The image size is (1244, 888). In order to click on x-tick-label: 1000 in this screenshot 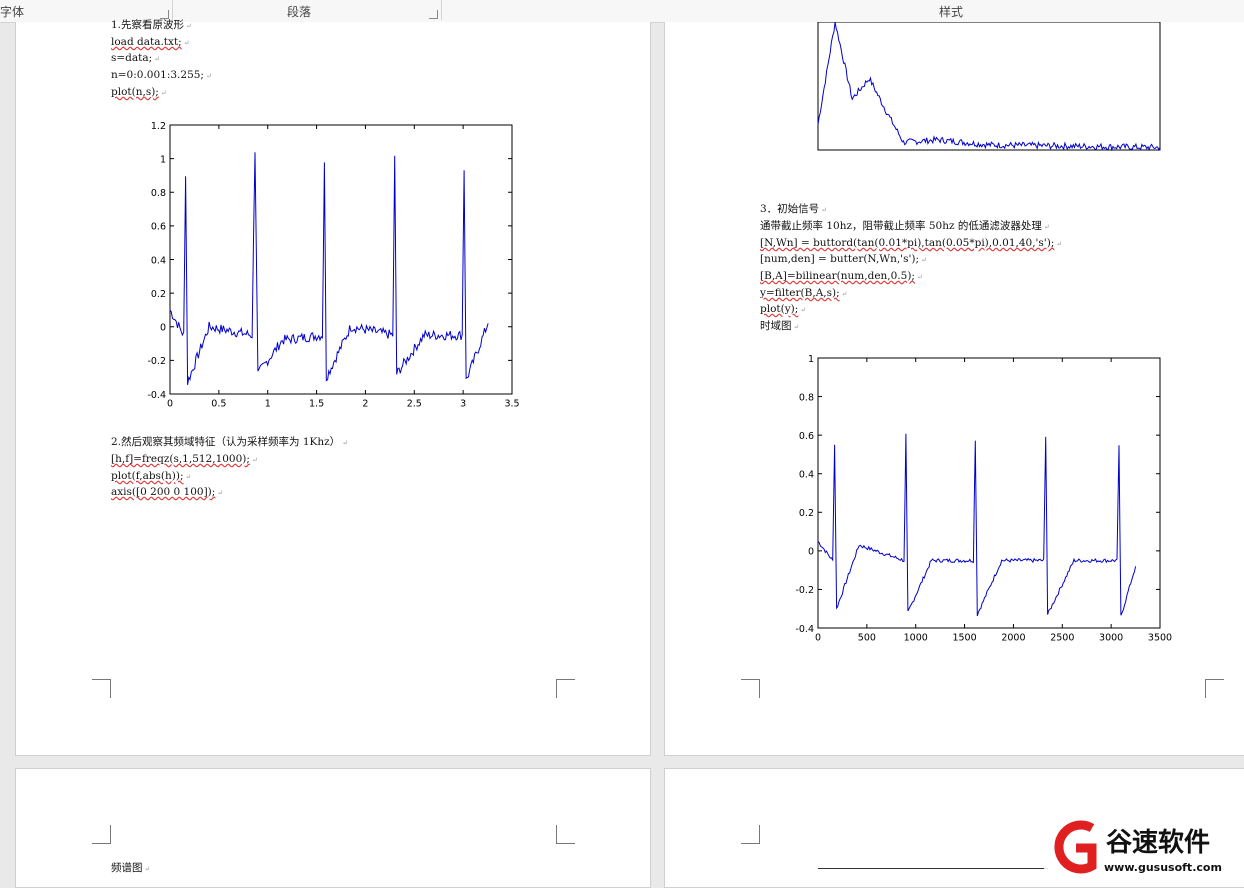, I will do `click(916, 638)`.